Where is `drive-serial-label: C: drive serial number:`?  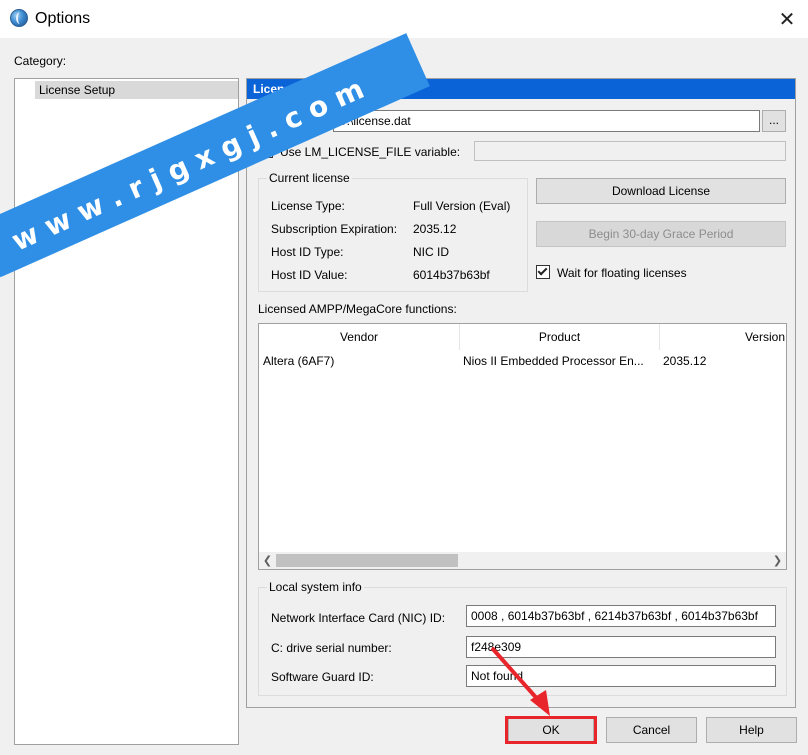 drive-serial-label: C: drive serial number: is located at coordinates (331, 648).